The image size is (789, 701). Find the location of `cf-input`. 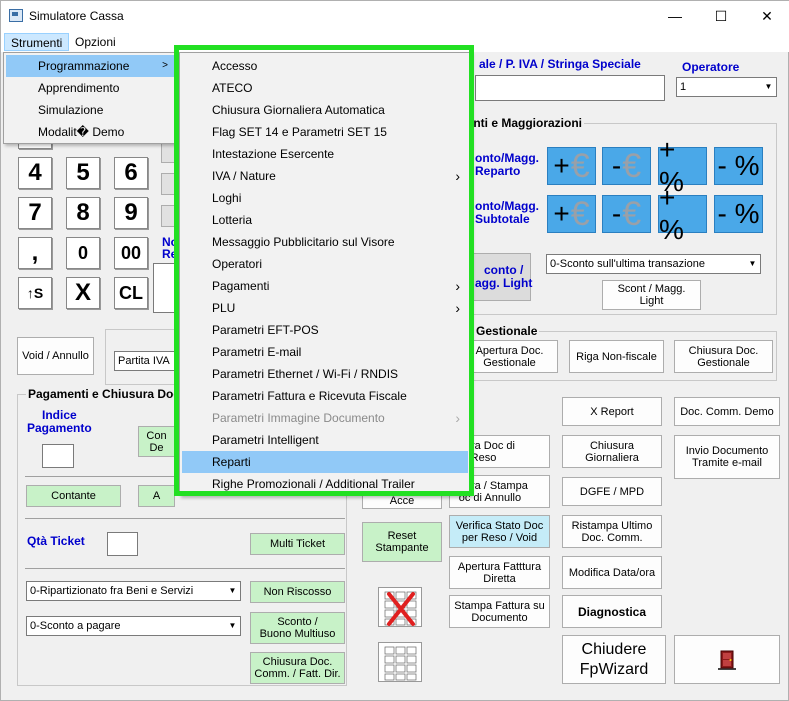

cf-input is located at coordinates (570, 88).